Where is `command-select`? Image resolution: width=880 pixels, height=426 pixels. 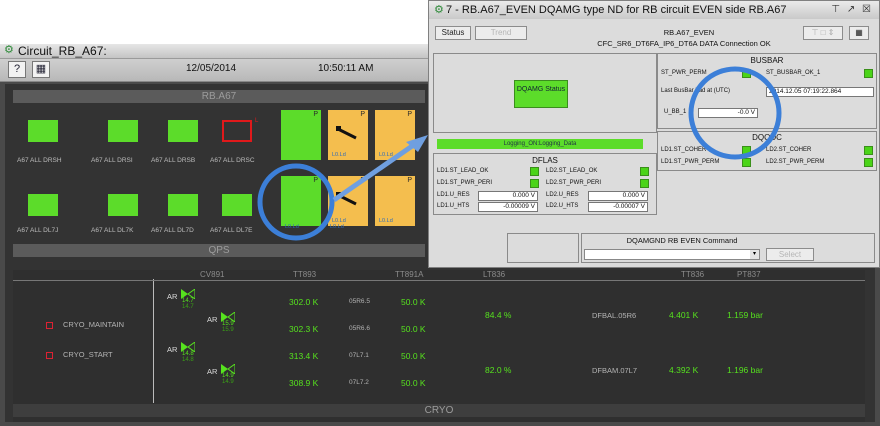
command-select is located at coordinates (672, 254).